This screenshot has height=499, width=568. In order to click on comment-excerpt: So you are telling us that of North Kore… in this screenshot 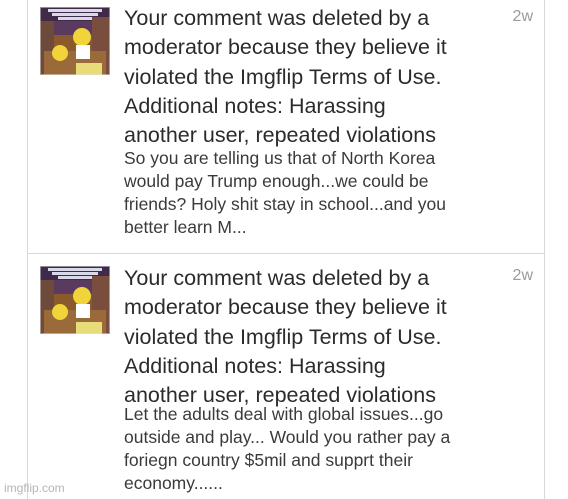, I will do `click(285, 192)`.